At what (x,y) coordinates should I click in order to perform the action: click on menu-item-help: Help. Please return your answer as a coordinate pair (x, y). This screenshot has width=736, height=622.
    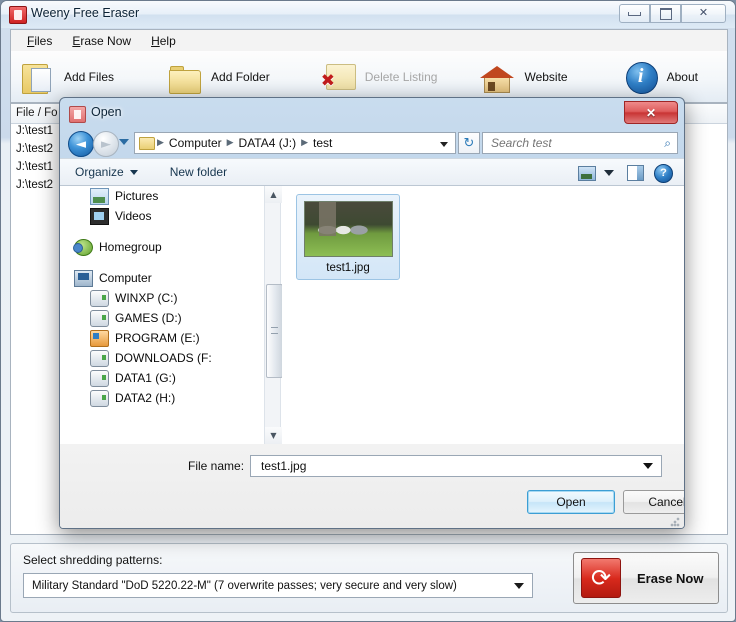
    Looking at the image, I should click on (163, 41).